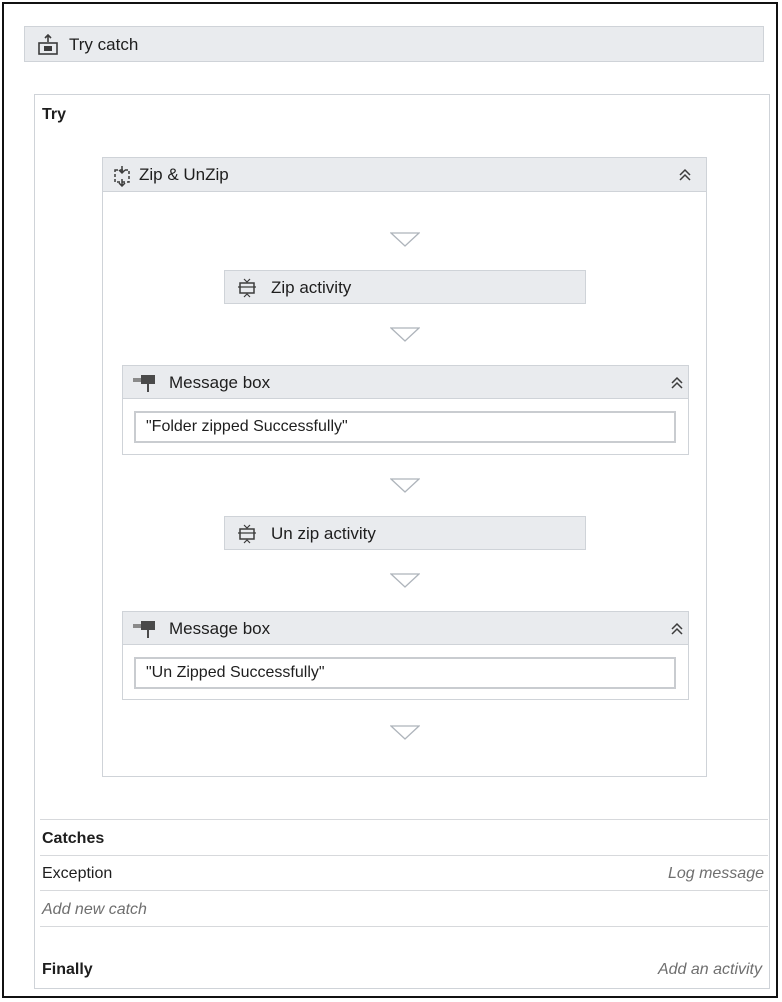 The width and height of the screenshot is (782, 1002). I want to click on message-text-field: "Folder zipped Successfully", so click(405, 427).